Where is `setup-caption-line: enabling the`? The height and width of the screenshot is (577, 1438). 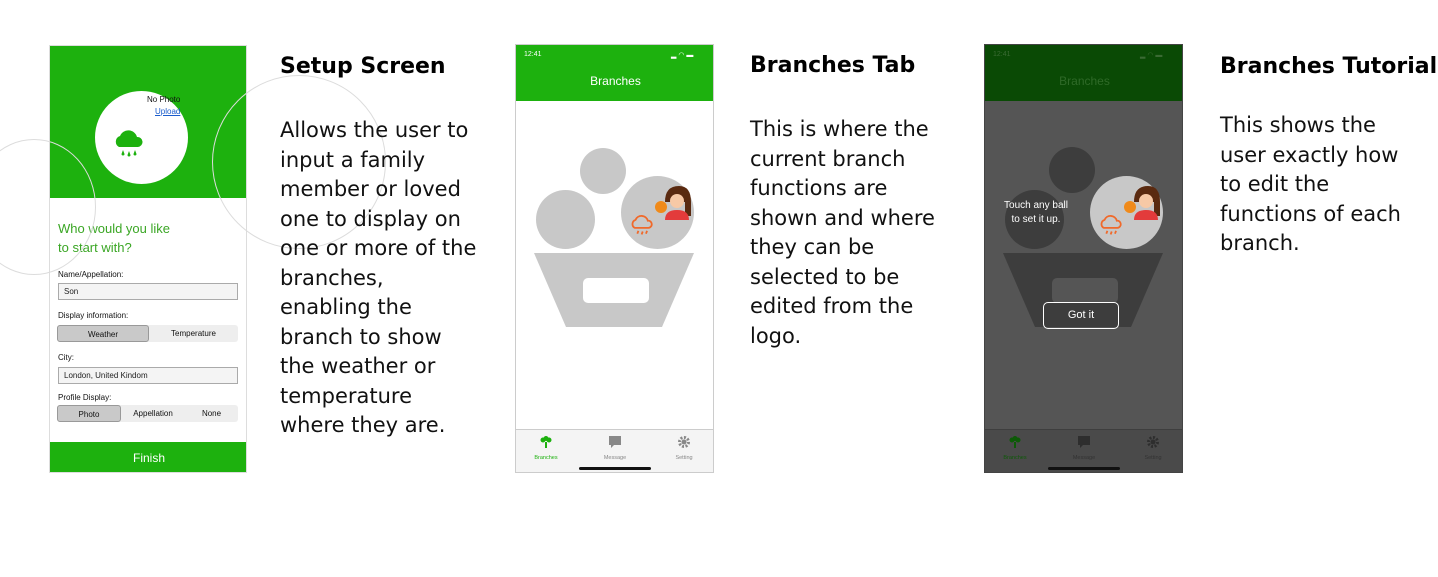 setup-caption-line: enabling the is located at coordinates (346, 307).